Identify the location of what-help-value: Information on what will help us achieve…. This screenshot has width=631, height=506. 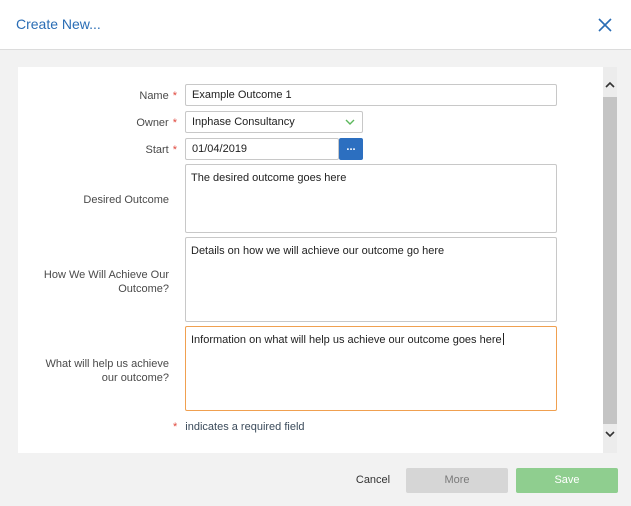
(346, 340).